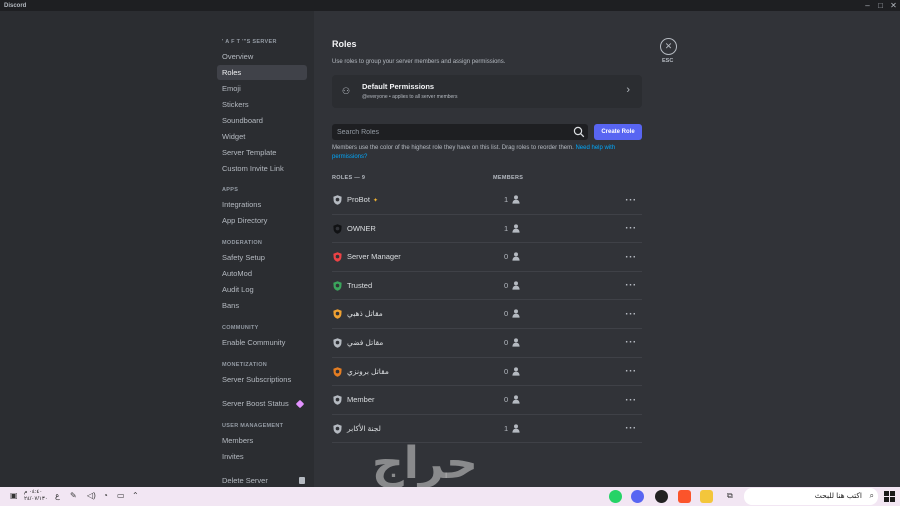 The image size is (900, 506). I want to click on sidebar-item-integrations: Integrations, so click(262, 204).